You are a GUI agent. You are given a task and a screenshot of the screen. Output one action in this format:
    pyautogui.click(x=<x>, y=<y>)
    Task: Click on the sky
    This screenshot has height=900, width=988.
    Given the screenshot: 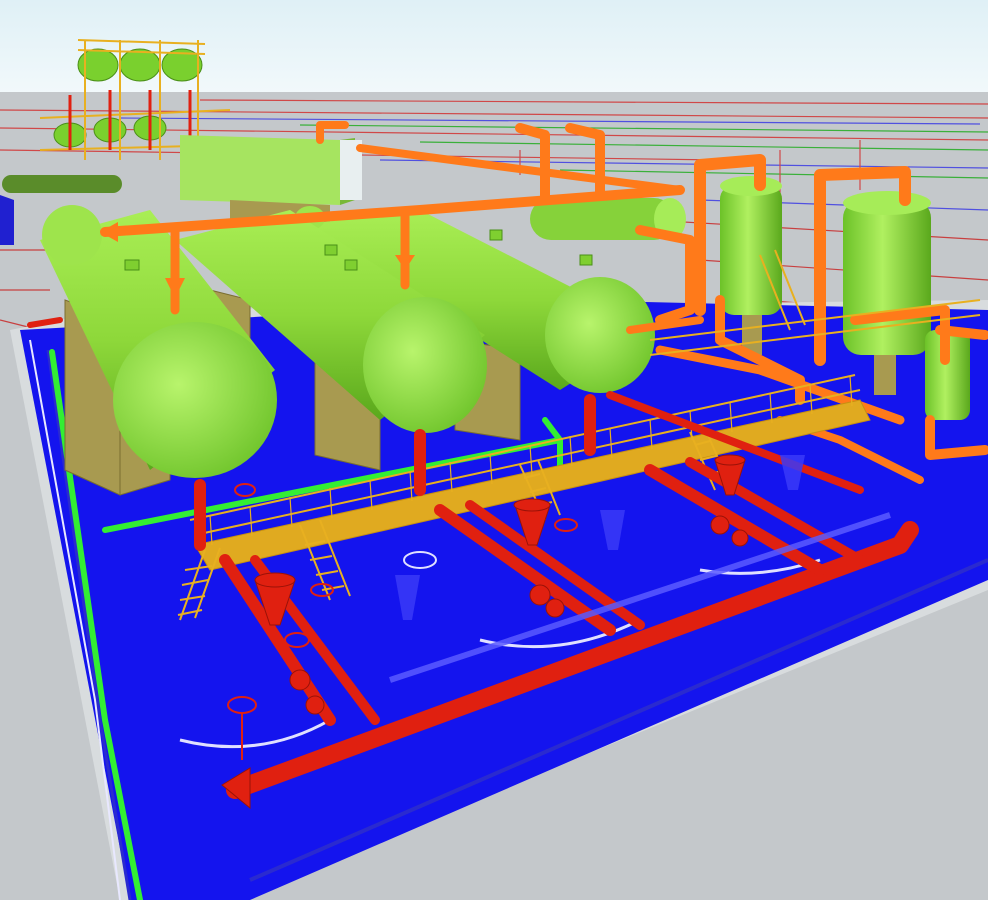 What is the action you would take?
    pyautogui.click(x=494, y=47)
    